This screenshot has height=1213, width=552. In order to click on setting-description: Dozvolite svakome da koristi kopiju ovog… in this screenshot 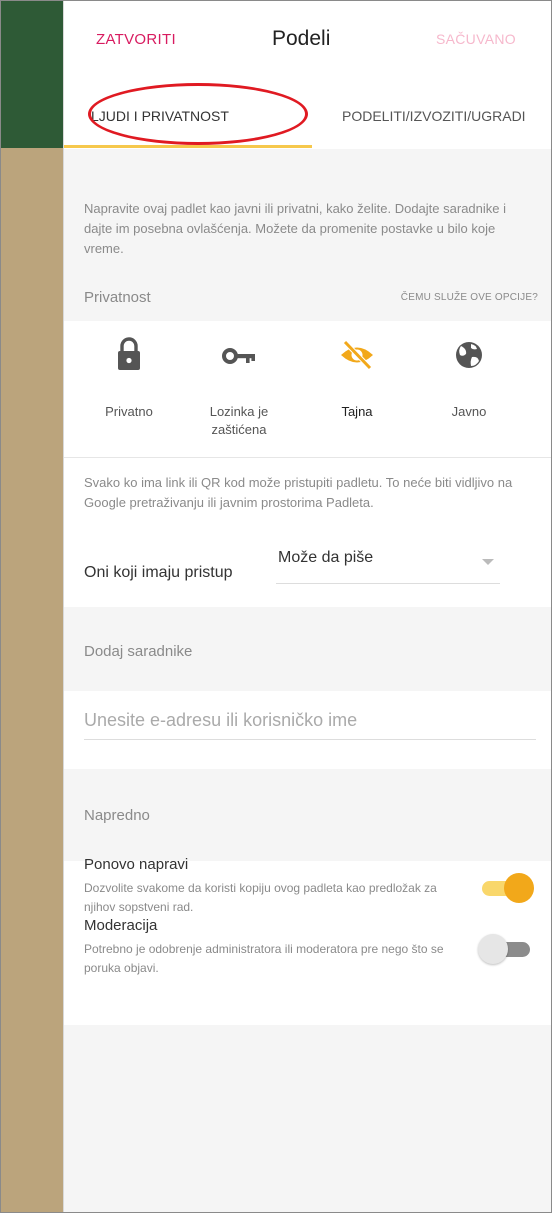, I will do `click(260, 897)`.